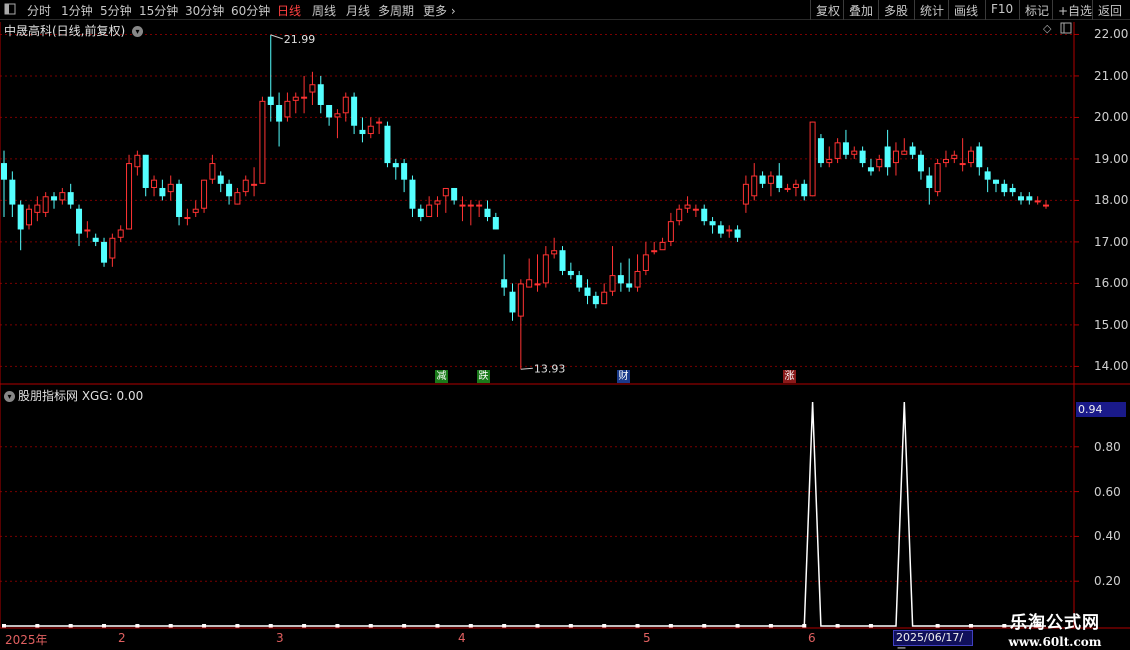 The width and height of the screenshot is (1130, 650). Describe the element at coordinates (933, 640) in the screenshot. I see `cursor-date-label: 2025/06/17/二` at that location.